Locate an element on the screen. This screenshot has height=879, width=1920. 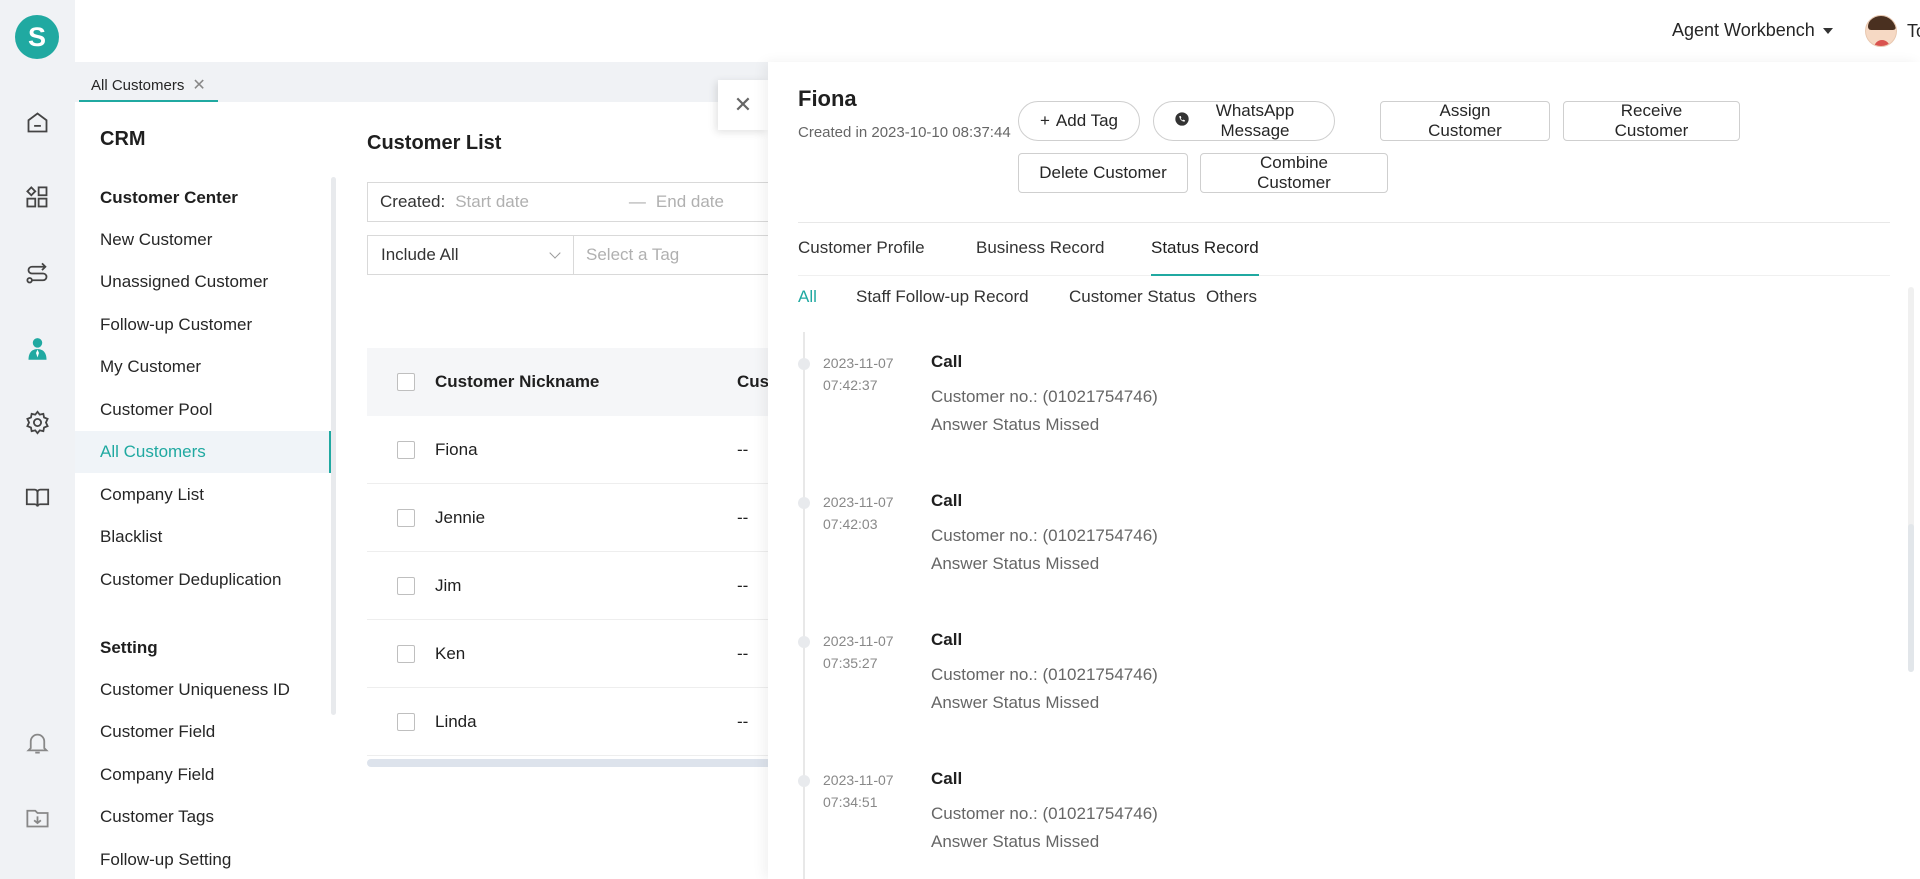
sidebar-item-company-list: Company List is located at coordinates (203, 495).